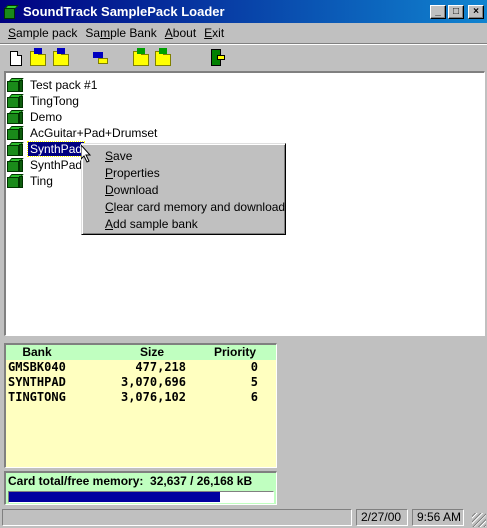 The image size is (487, 528). I want to click on menu-bar: Sample pack Sample Bank About Exit, so click(243, 32).